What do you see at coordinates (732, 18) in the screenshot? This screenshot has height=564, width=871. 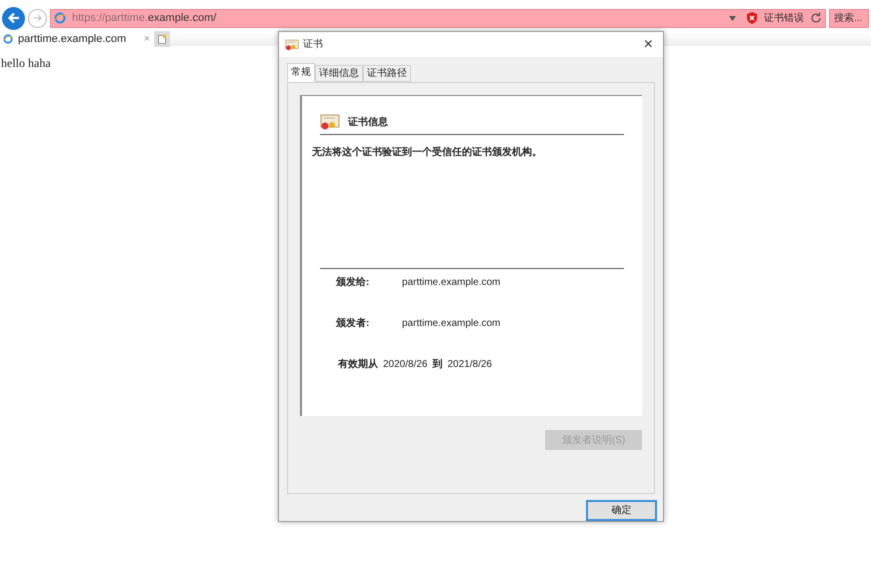 I see `dropdown-icon` at bounding box center [732, 18].